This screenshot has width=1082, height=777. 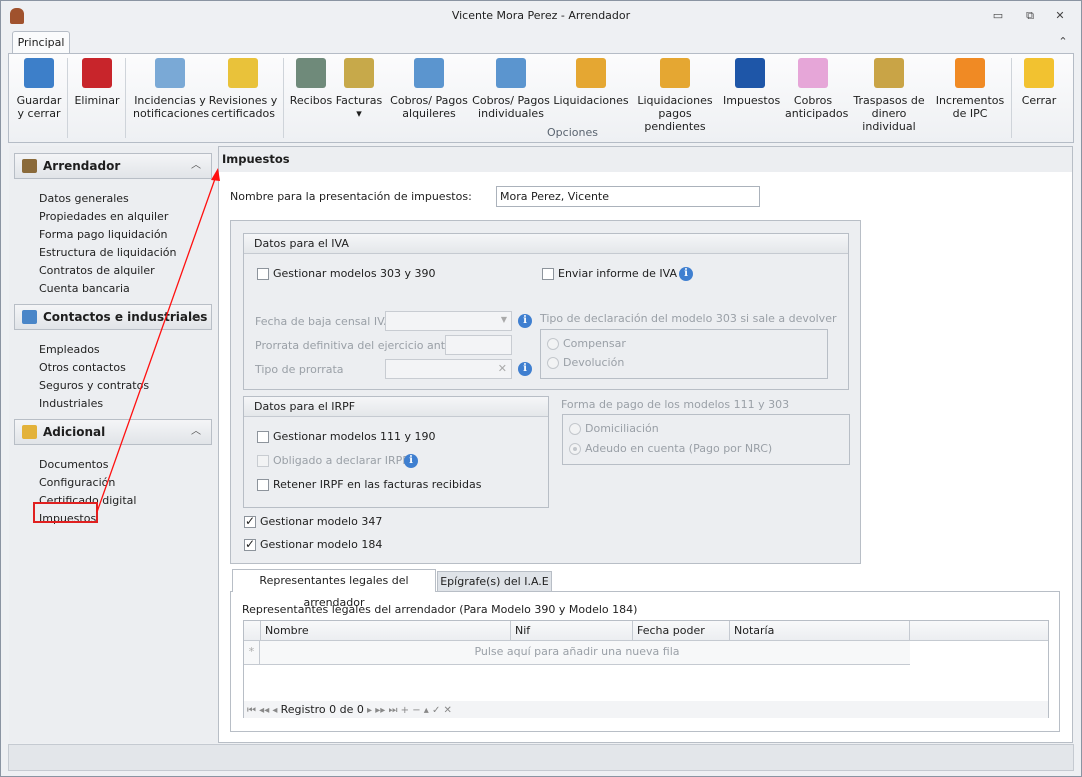 I want to click on ribbon-button-incidencias-y: Incidencias y notificaciones, so click(x=171, y=89).